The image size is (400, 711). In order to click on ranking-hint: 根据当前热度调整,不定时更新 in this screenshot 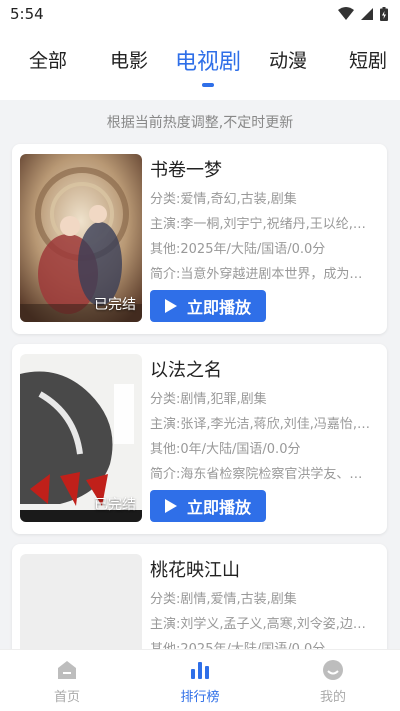, I will do `click(200, 123)`.